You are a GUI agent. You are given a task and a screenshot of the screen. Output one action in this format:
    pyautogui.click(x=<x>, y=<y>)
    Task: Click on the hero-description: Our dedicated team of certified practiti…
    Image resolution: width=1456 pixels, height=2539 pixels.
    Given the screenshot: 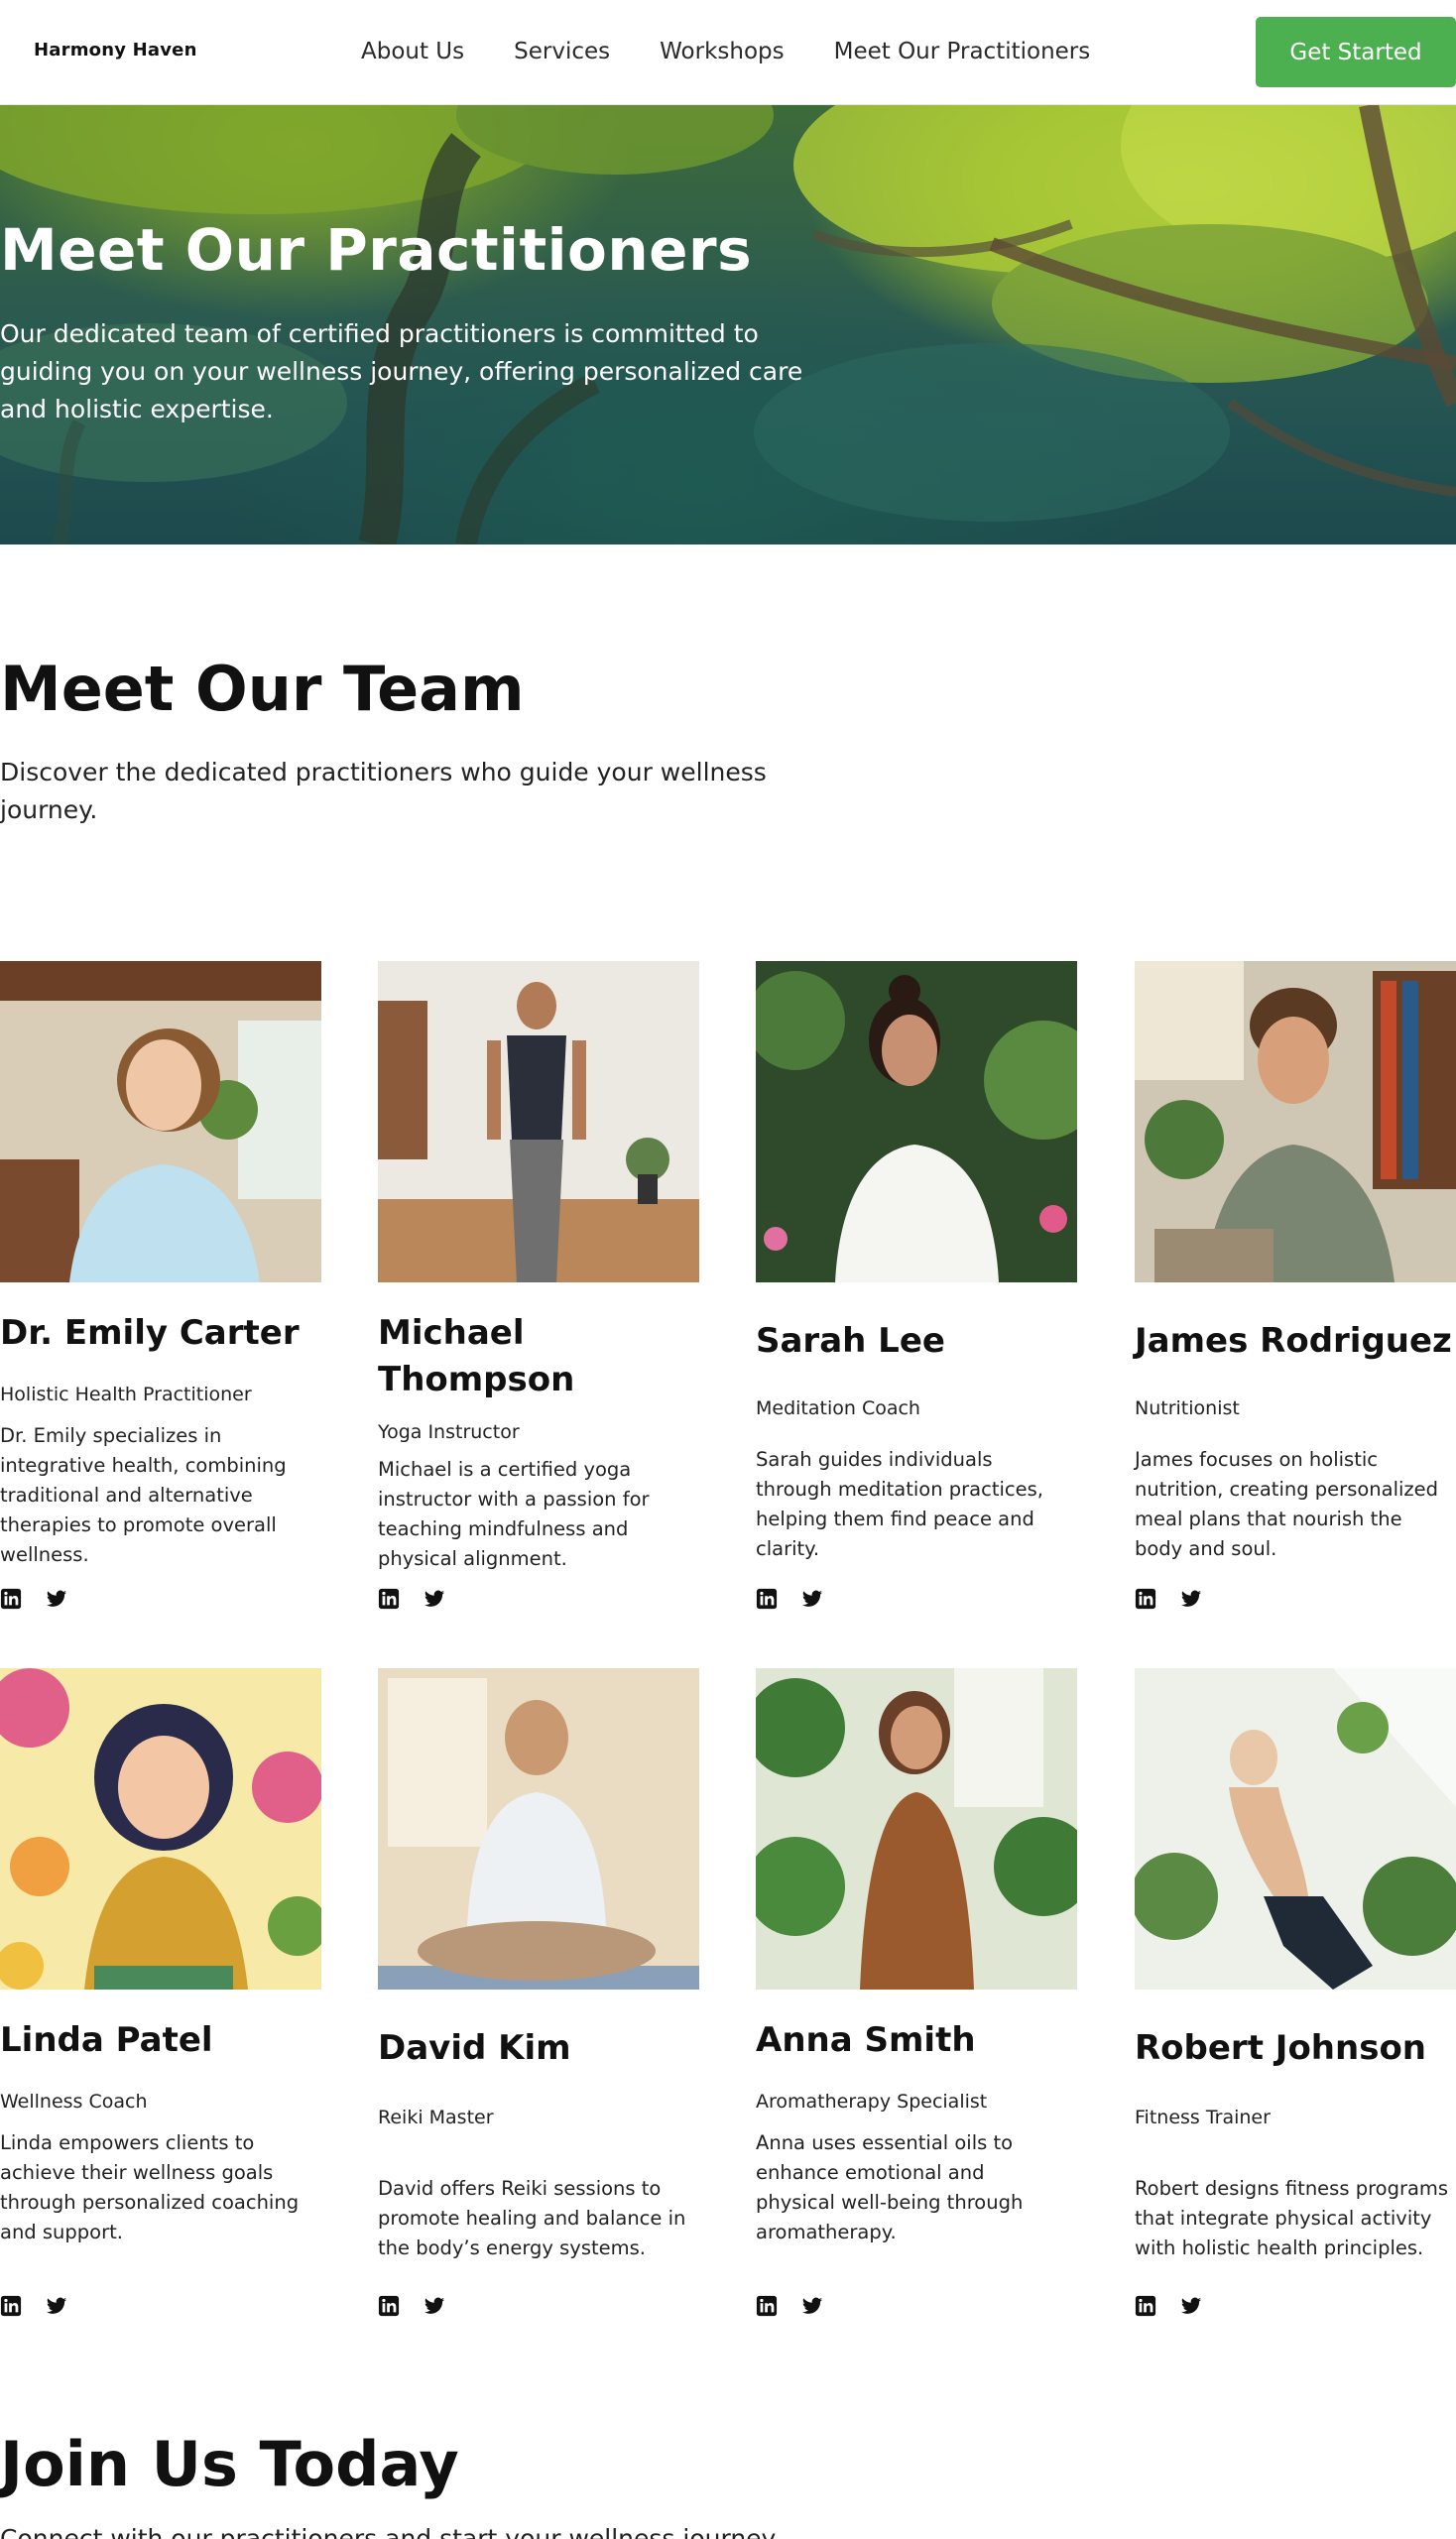 What is the action you would take?
    pyautogui.click(x=401, y=371)
    